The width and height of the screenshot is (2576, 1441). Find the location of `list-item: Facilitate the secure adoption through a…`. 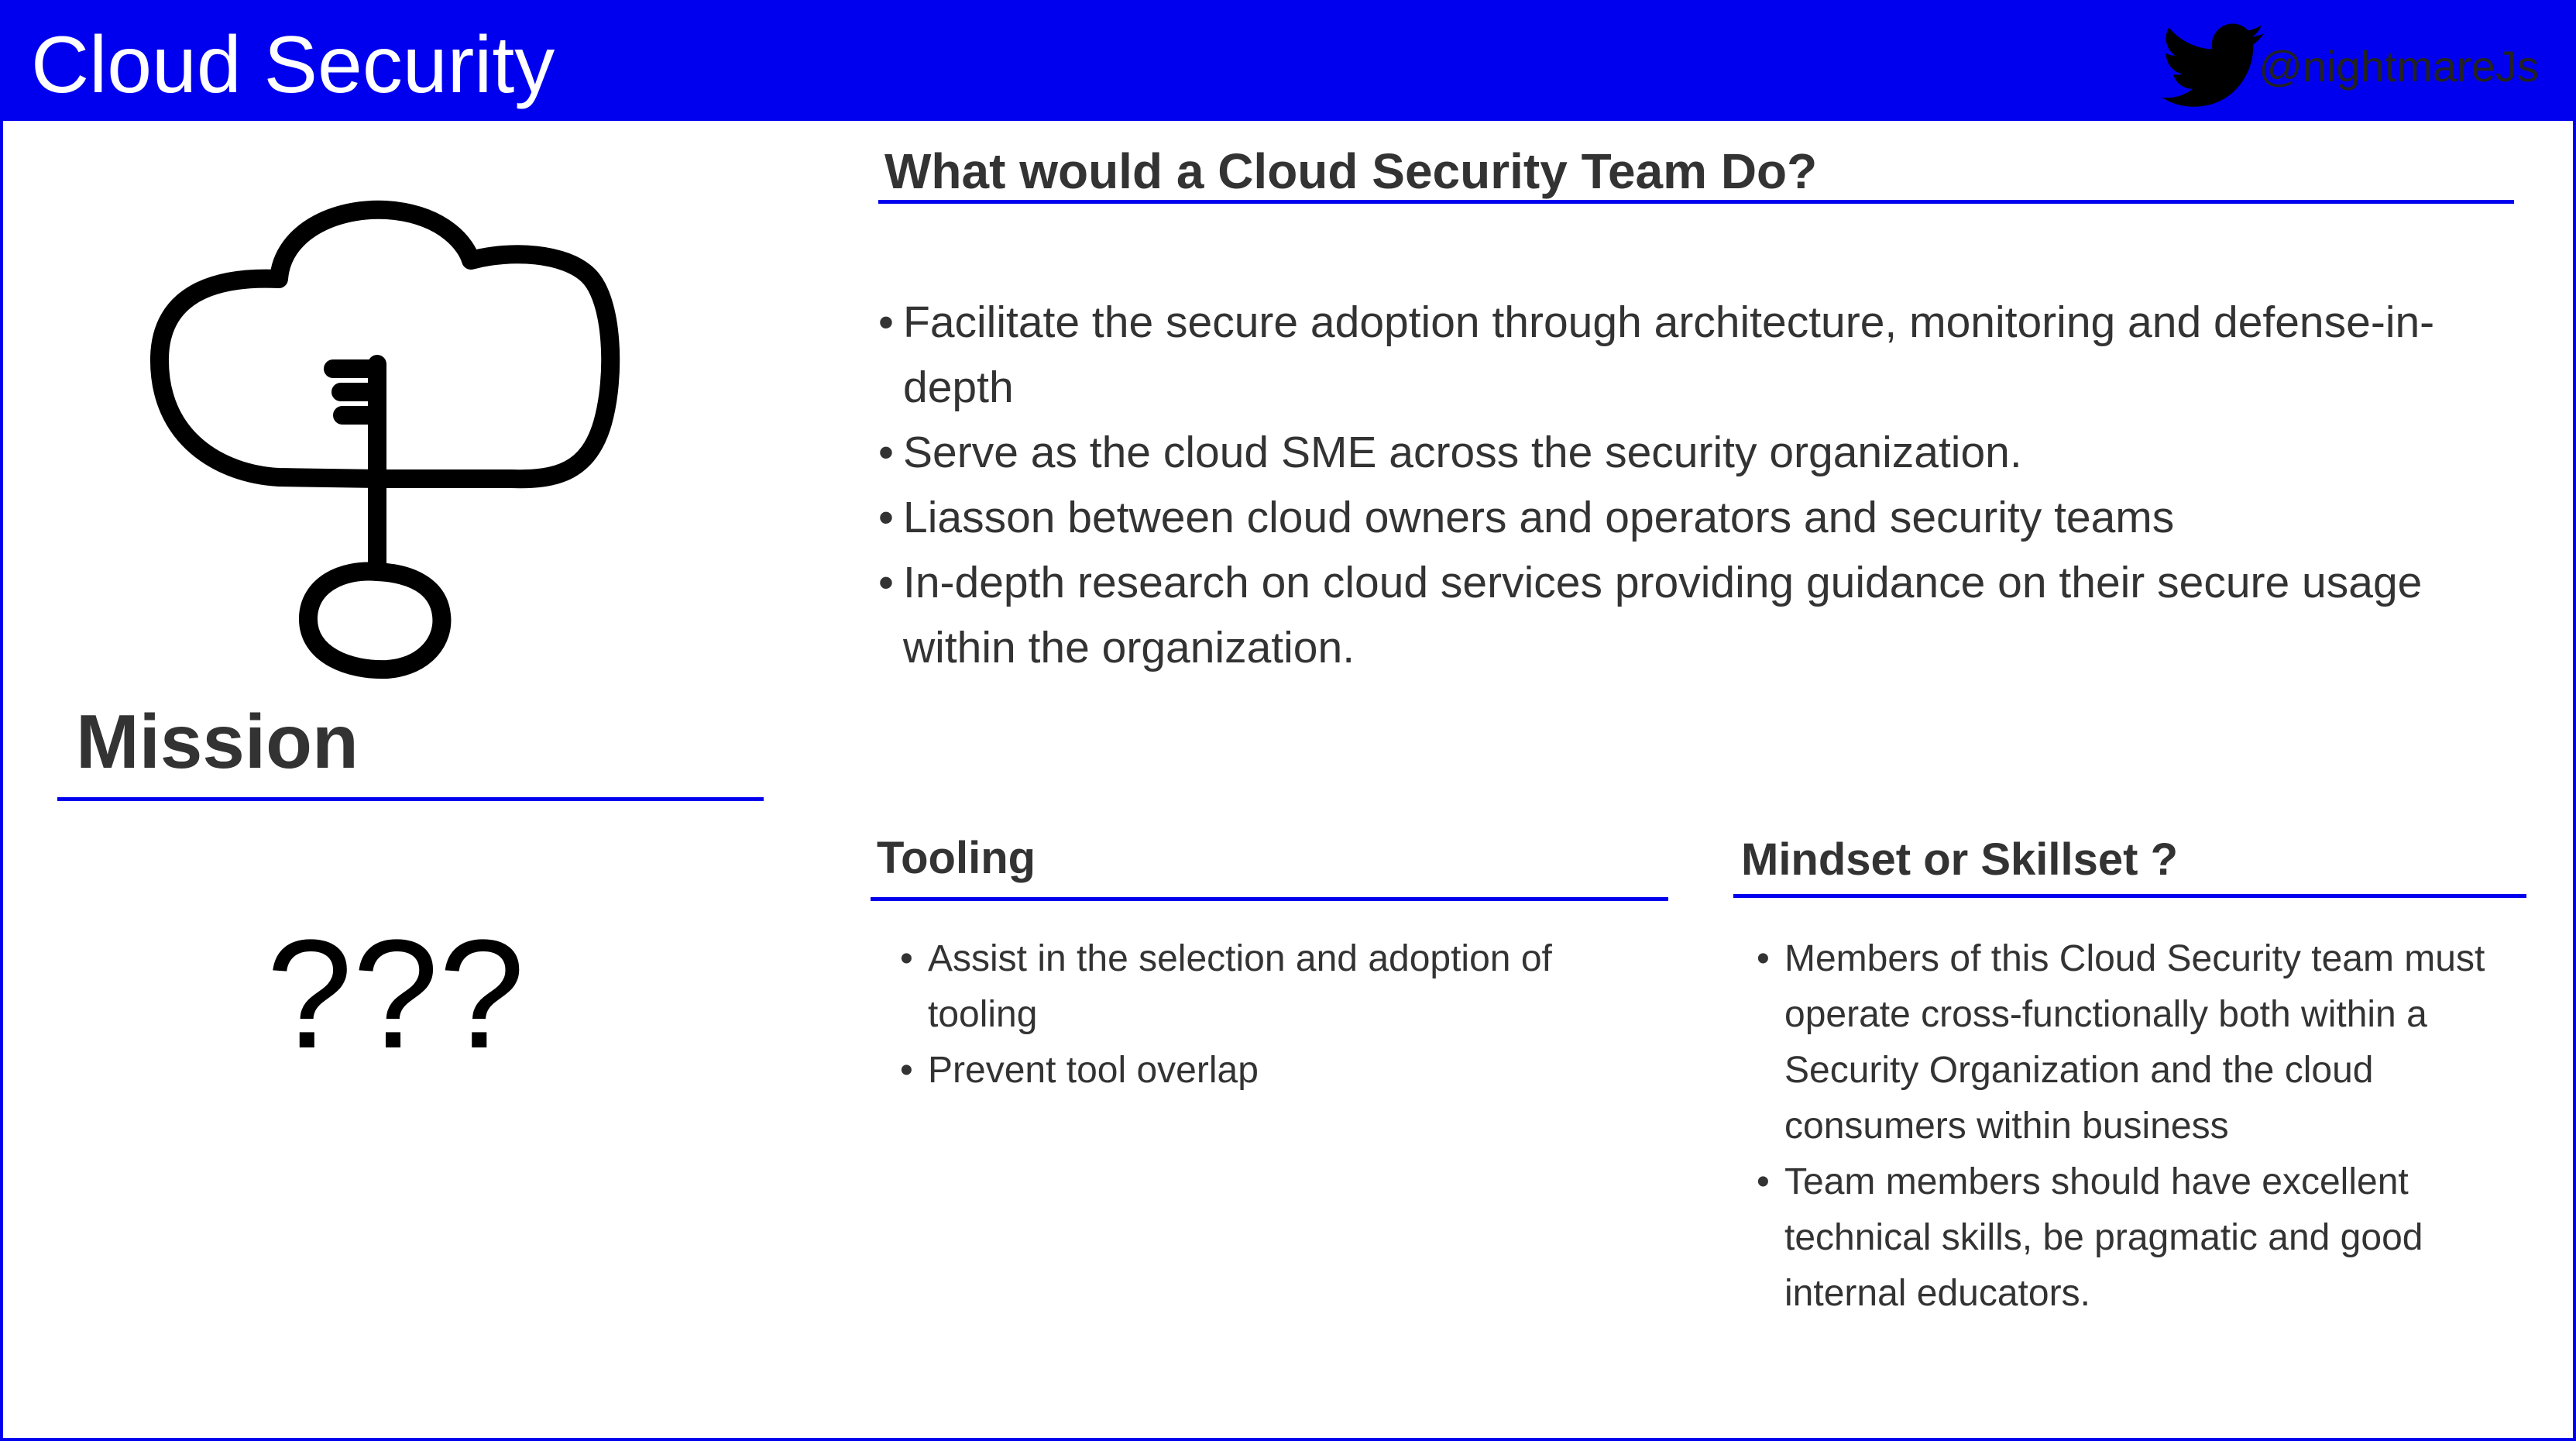

list-item: Facilitate the secure adoption through a… is located at coordinates (1699, 355).